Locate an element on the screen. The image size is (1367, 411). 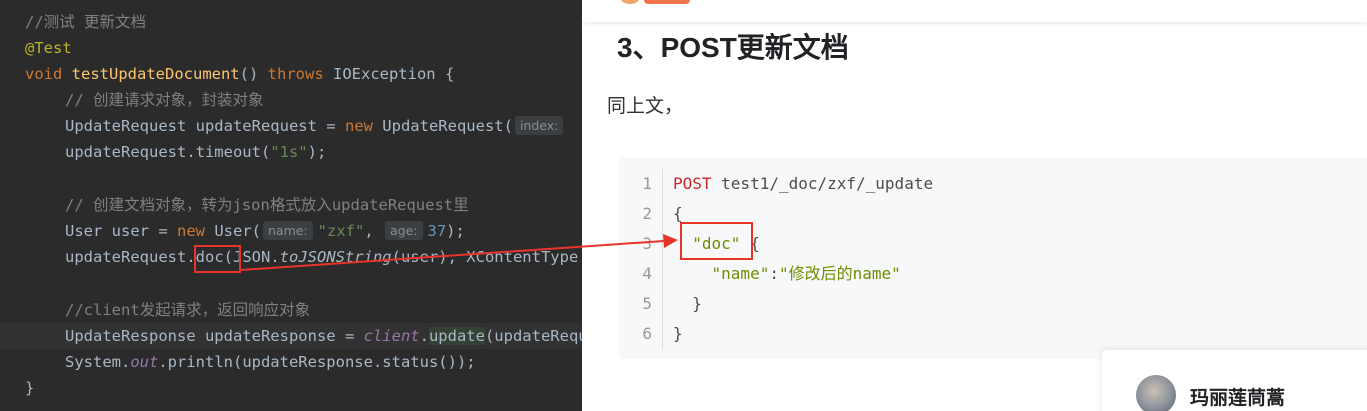
line-number: 6 is located at coordinates (647, 333).